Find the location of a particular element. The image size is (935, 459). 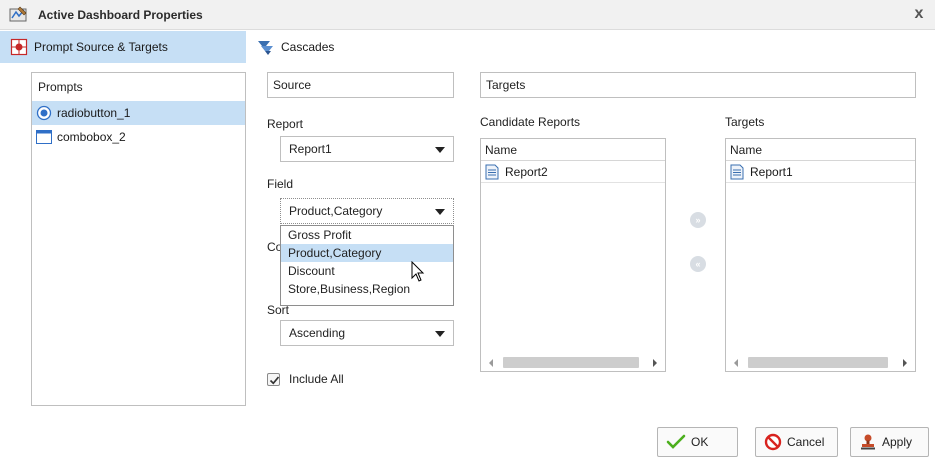

cancel-button: Cancel is located at coordinates (796, 442).